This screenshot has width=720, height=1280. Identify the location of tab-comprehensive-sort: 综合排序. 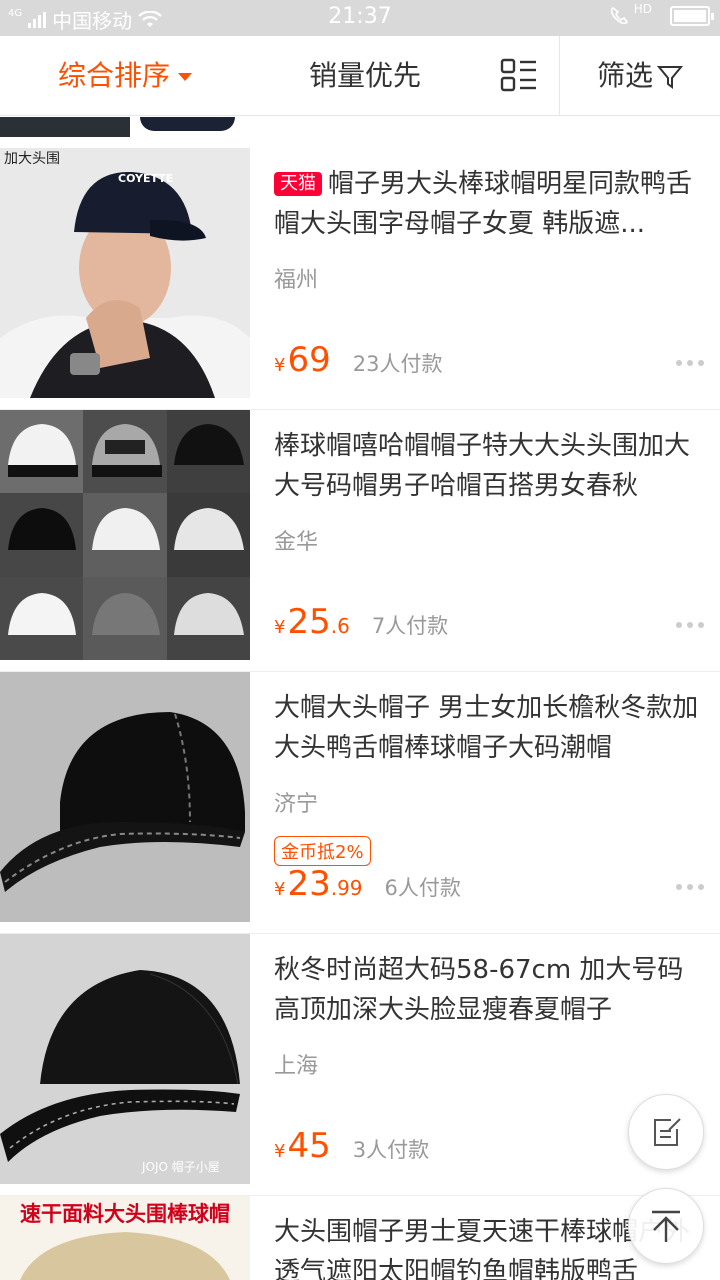
(125, 76).